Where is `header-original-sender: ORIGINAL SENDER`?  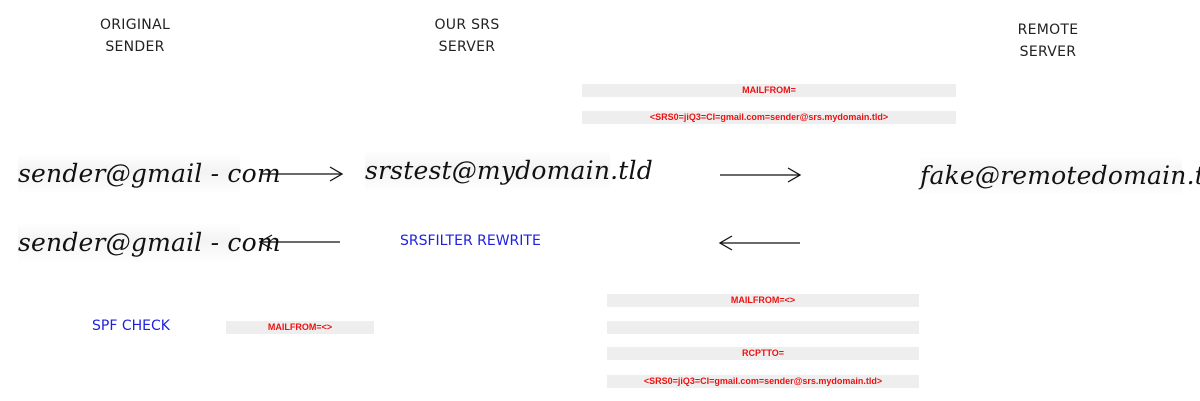 header-original-sender: ORIGINAL SENDER is located at coordinates (135, 36).